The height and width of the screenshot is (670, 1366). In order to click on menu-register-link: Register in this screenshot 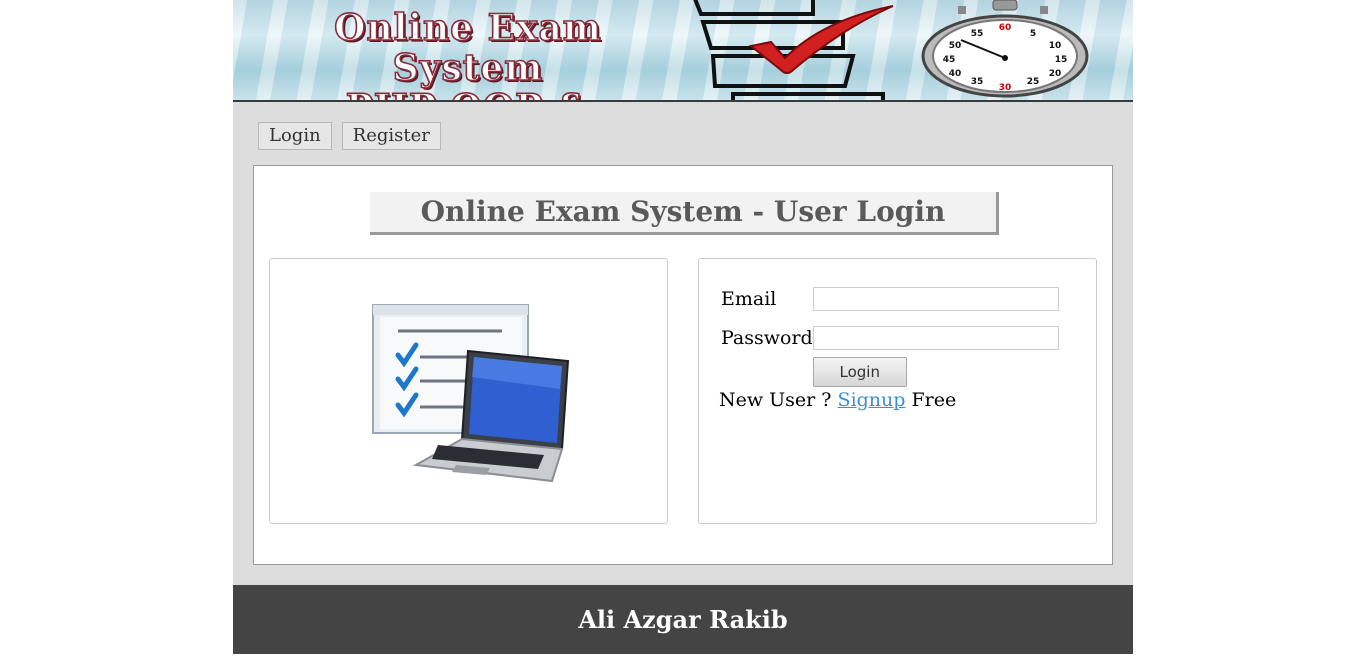, I will do `click(391, 136)`.